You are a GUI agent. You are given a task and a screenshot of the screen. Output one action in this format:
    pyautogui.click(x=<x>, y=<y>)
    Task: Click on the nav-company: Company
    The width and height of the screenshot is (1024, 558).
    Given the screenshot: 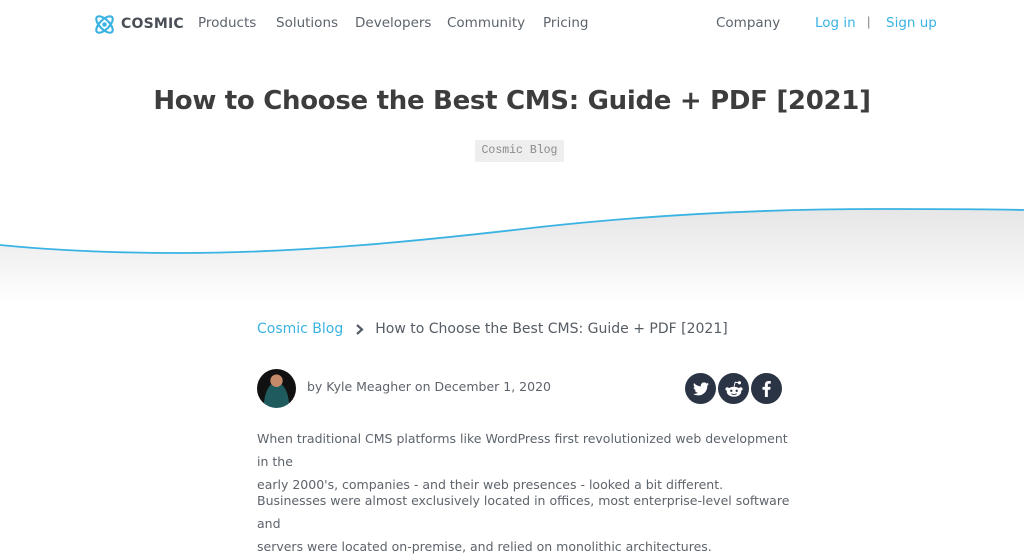 What is the action you would take?
    pyautogui.click(x=748, y=23)
    